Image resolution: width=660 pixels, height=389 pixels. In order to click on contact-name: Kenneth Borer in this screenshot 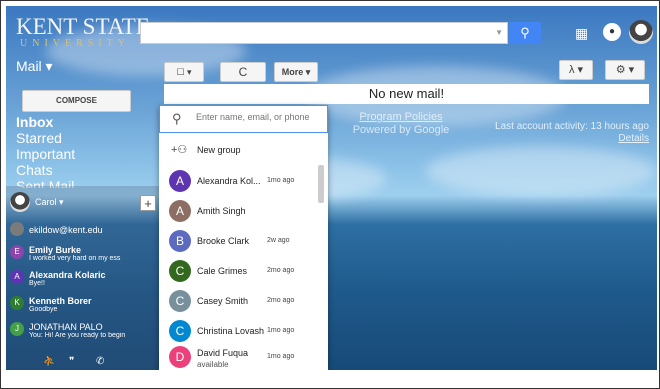, I will do `click(60, 301)`.